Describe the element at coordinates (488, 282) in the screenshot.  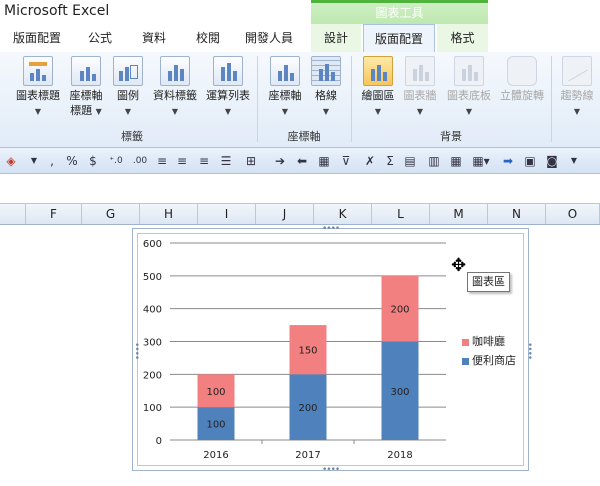
I see `tooltip: 圖表區` at that location.